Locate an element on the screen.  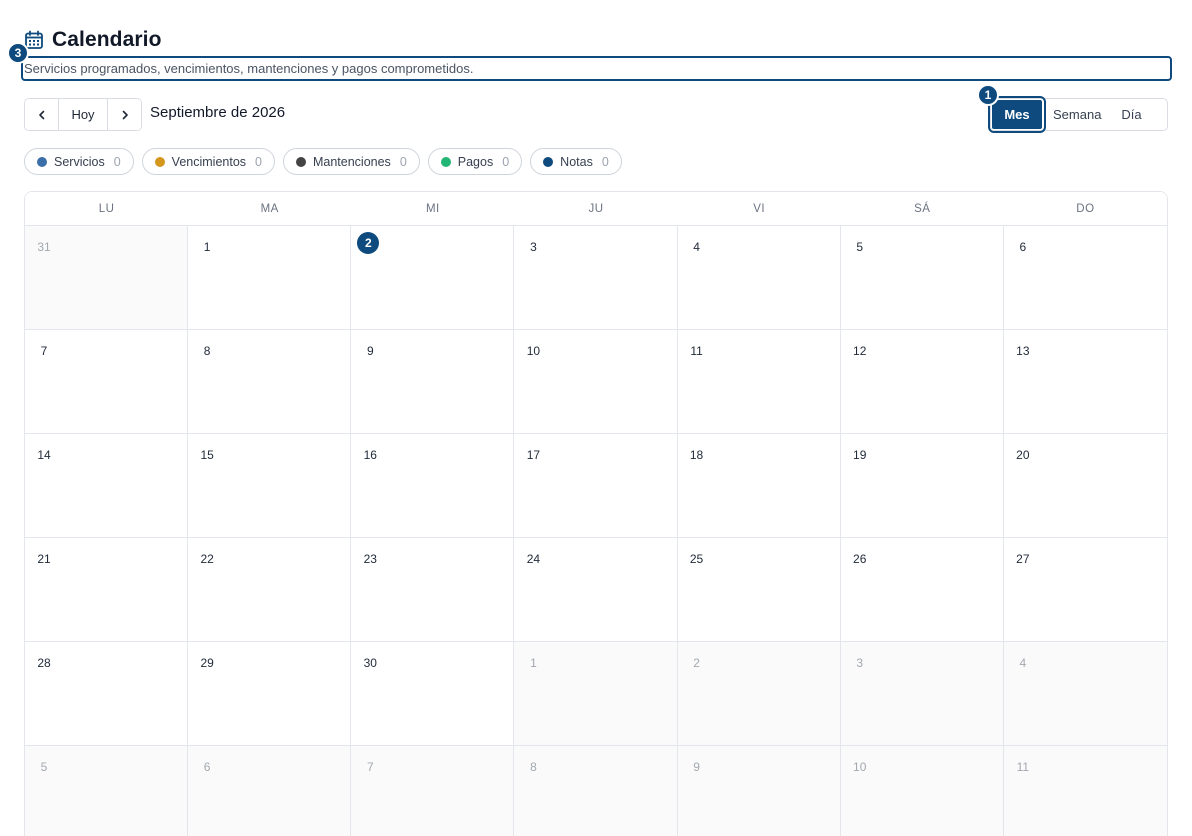
day-number: 30 is located at coordinates (370, 663).